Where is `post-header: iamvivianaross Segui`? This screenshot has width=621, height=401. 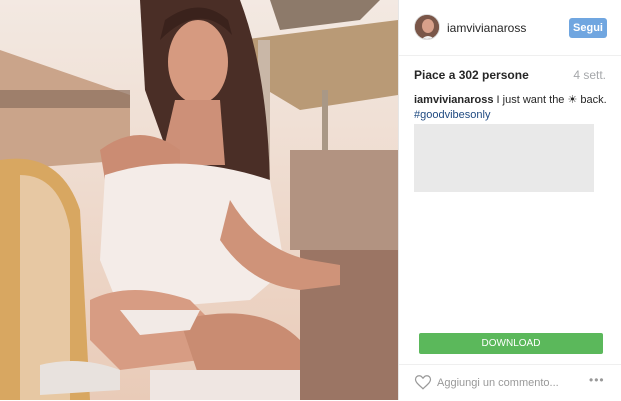 post-header: iamvivianaross Segui is located at coordinates (510, 28).